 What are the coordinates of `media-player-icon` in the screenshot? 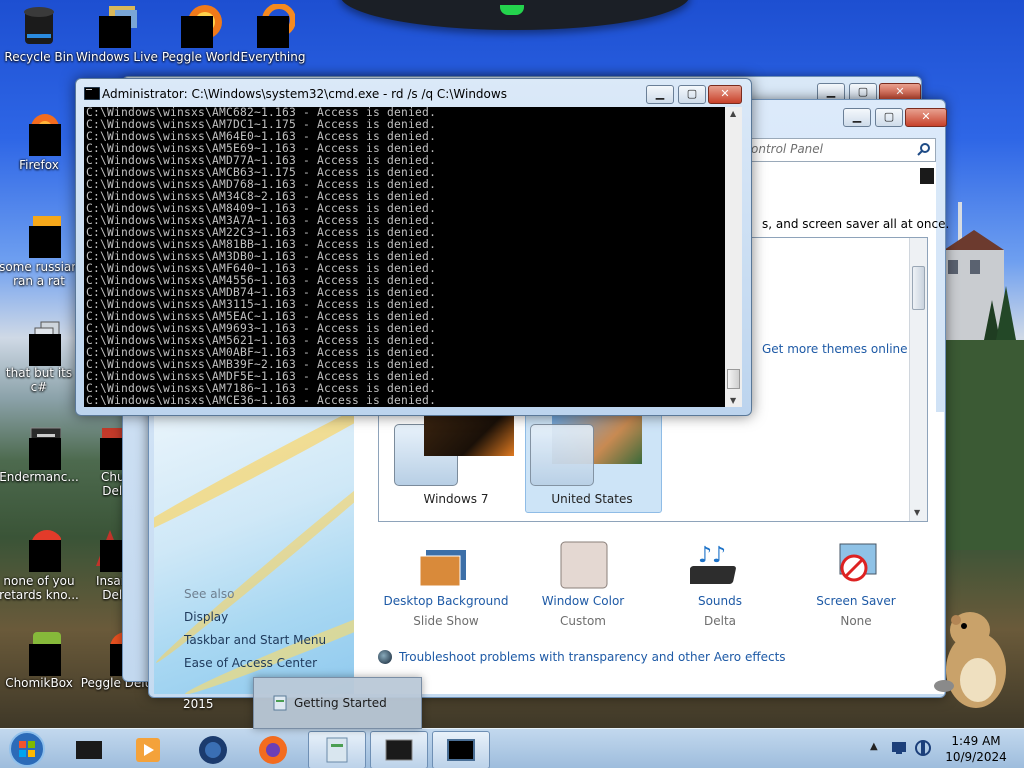 It's located at (148, 750).